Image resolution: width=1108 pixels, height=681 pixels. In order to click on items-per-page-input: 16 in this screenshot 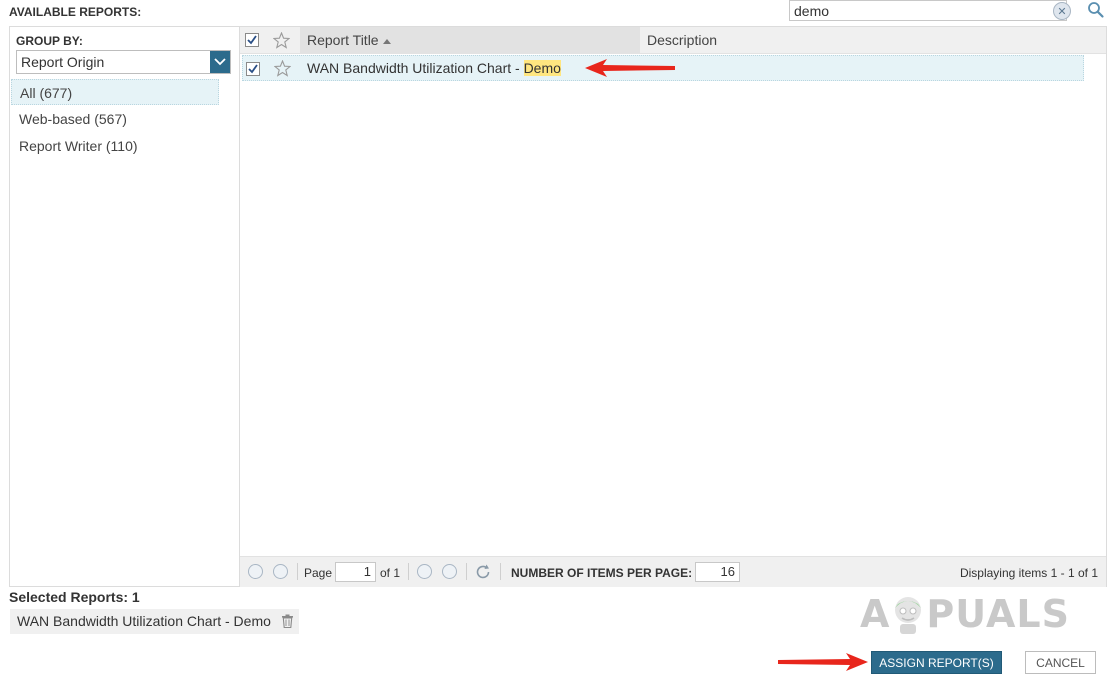, I will do `click(717, 572)`.